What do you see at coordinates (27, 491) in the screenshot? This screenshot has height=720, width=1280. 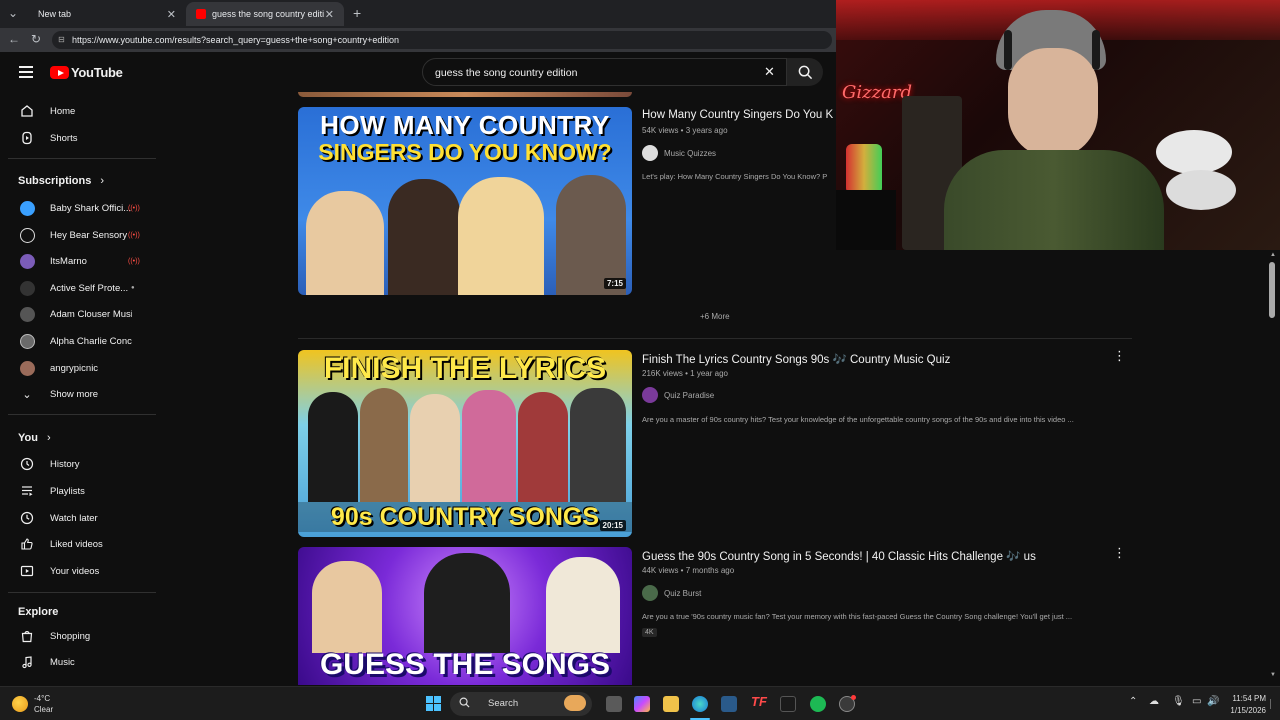 I see `playlists-icon` at bounding box center [27, 491].